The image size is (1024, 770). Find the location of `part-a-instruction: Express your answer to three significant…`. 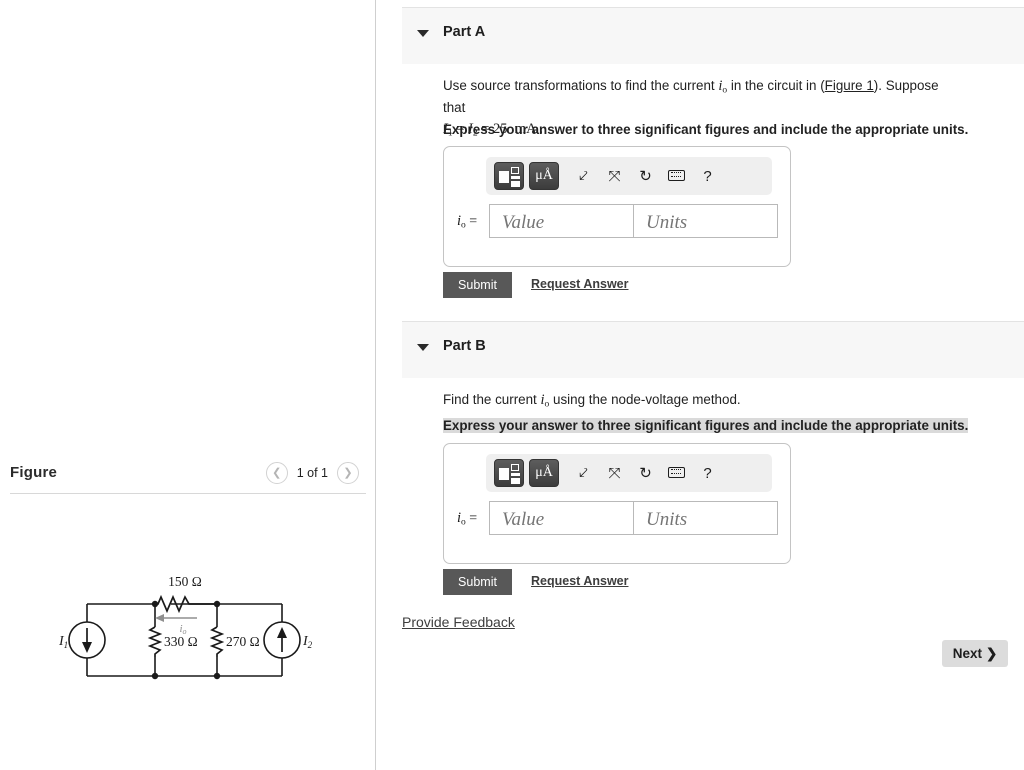

part-a-instruction: Express your answer to three significant… is located at coordinates (706, 129).